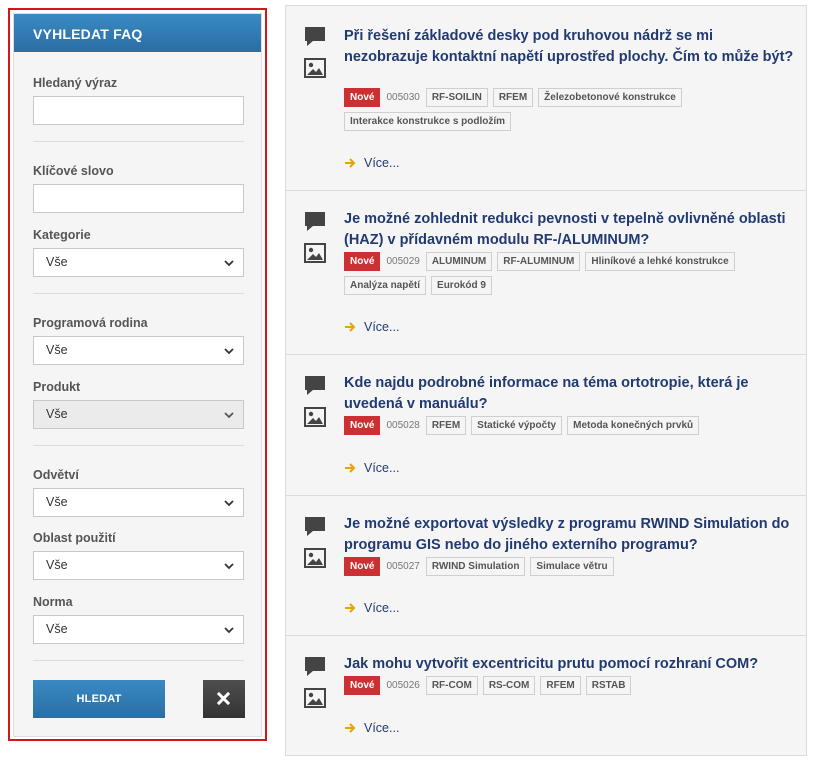 This screenshot has height=772, width=815. Describe the element at coordinates (138, 110) in the screenshot. I see `search-term-input` at that location.